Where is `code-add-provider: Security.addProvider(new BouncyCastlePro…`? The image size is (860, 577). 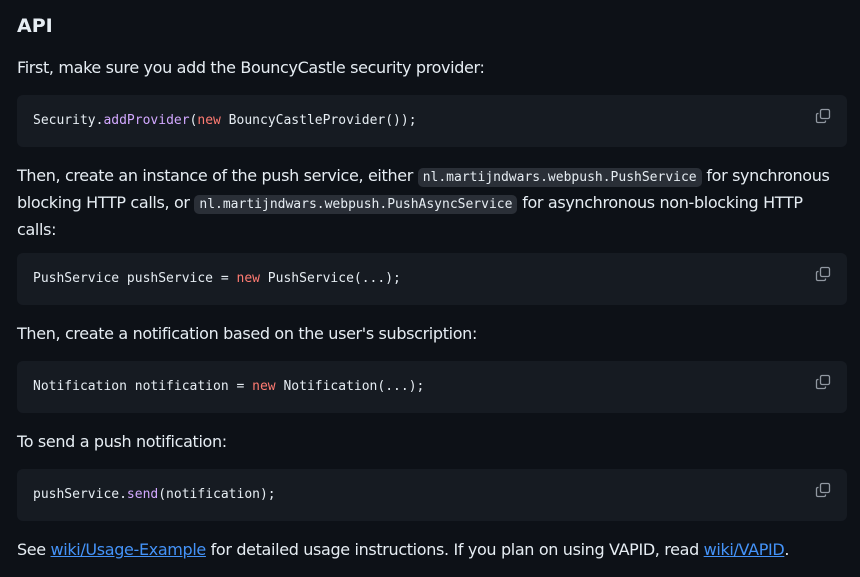 code-add-provider: Security.addProvider(new BouncyCastlePro… is located at coordinates (225, 120).